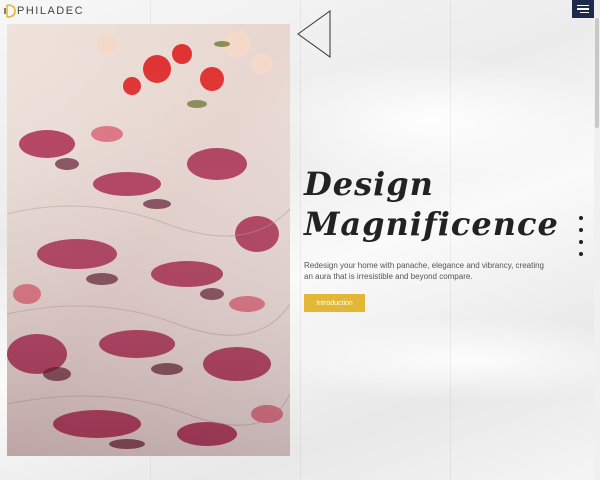 The image size is (600, 480). Describe the element at coordinates (431, 204) in the screenshot. I see `hero-headline: Design Magnificence` at that location.